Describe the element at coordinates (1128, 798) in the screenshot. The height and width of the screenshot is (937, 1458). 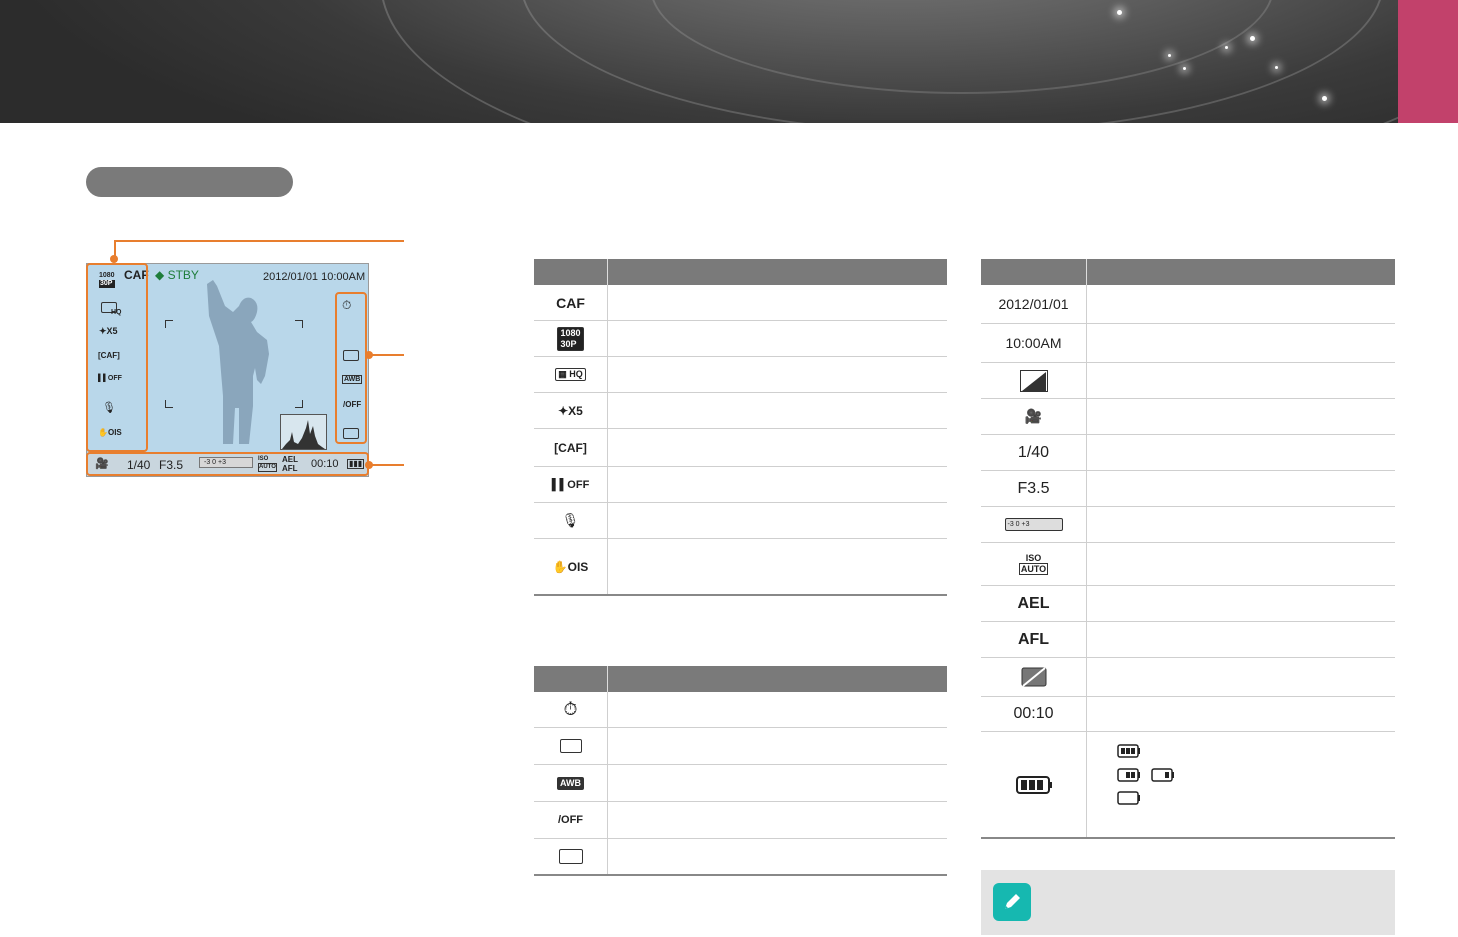
I see `battery-empty-icon` at that location.